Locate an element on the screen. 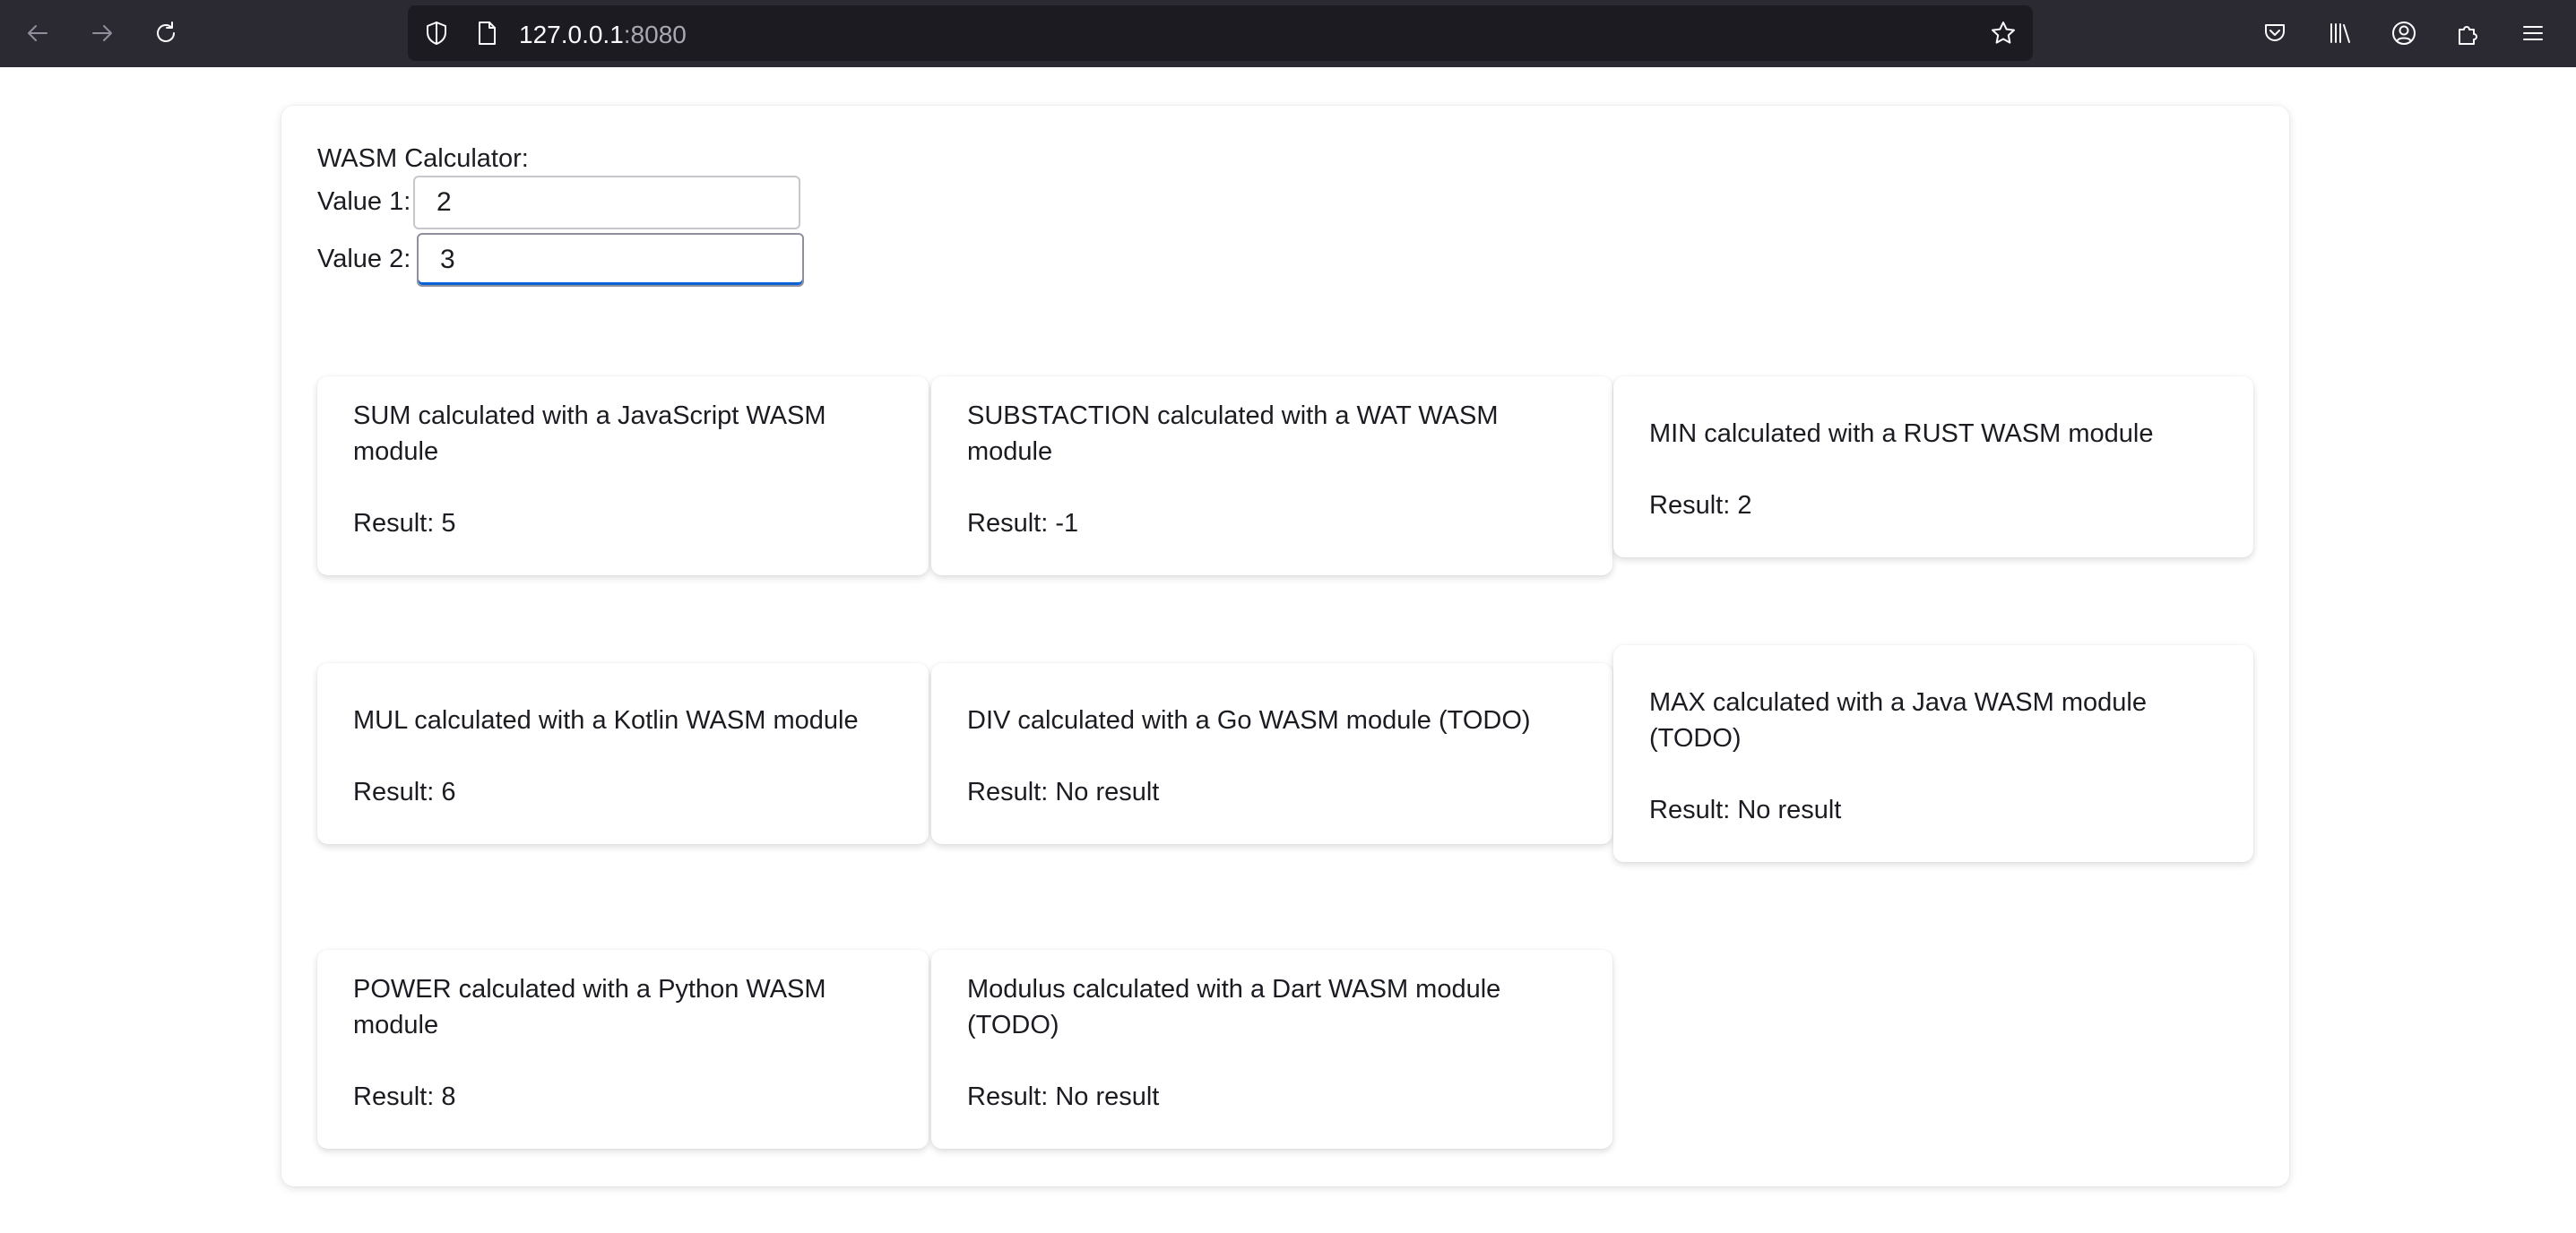 The width and height of the screenshot is (2576, 1233). value1-label: Value 1: is located at coordinates (364, 201).